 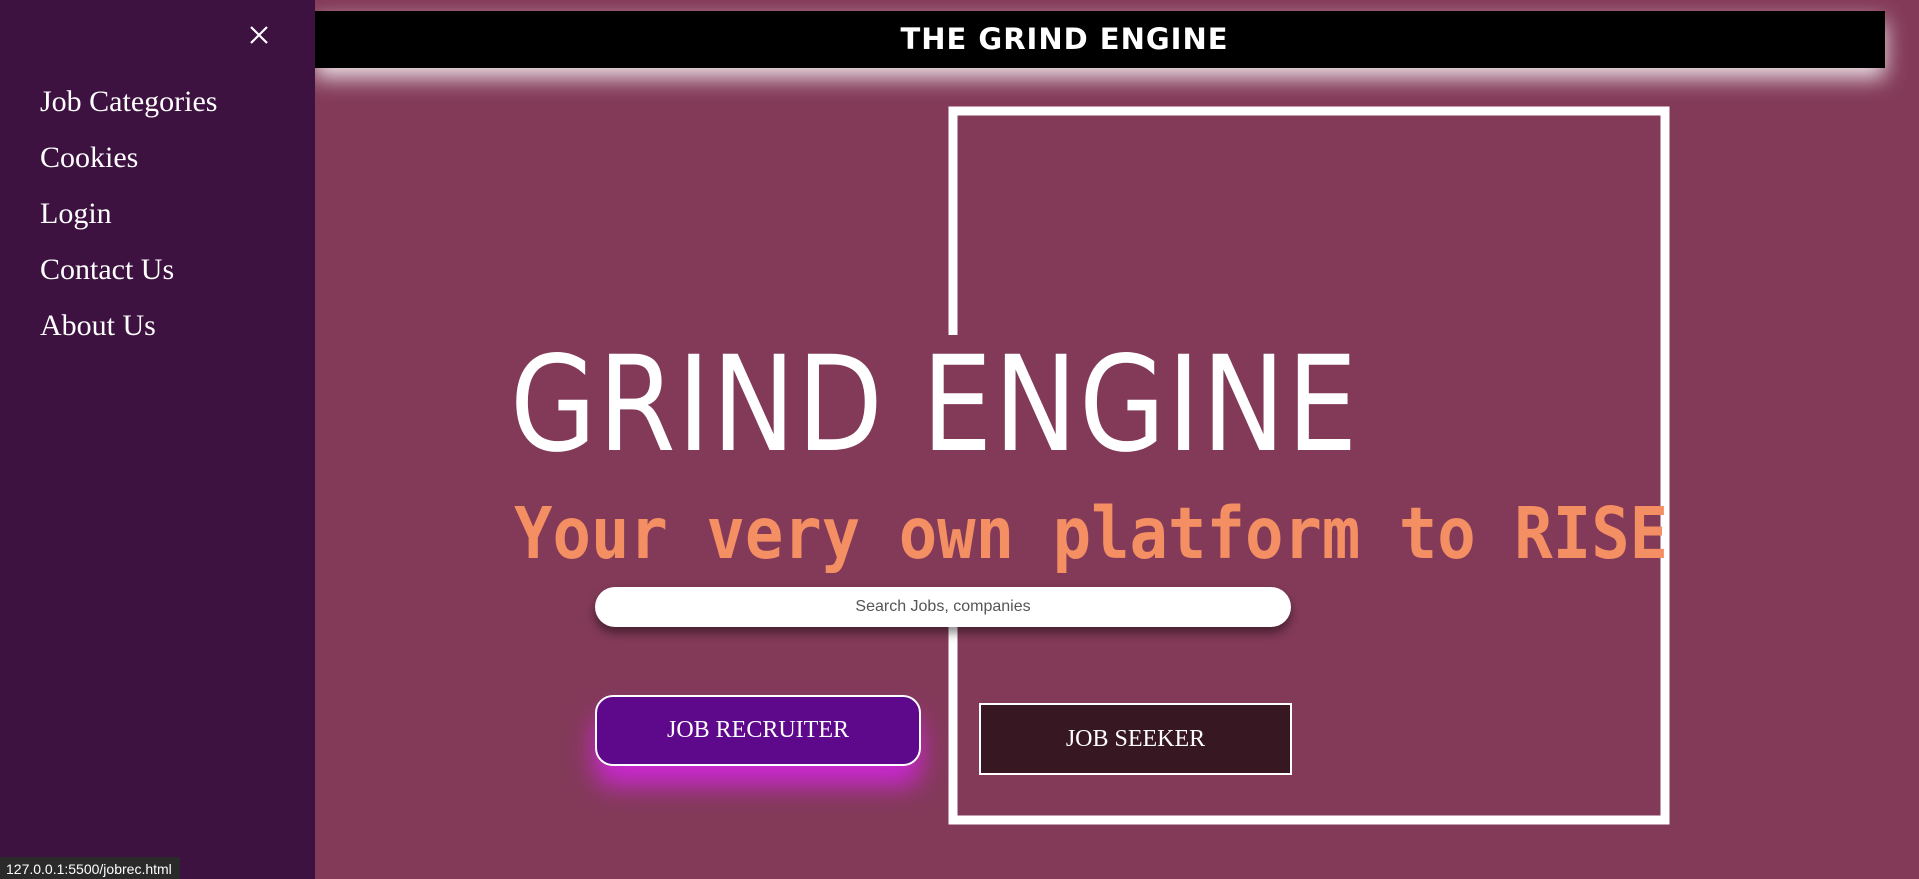 What do you see at coordinates (128, 164) in the screenshot?
I see `sidebar-item-cookies: Cookies` at bounding box center [128, 164].